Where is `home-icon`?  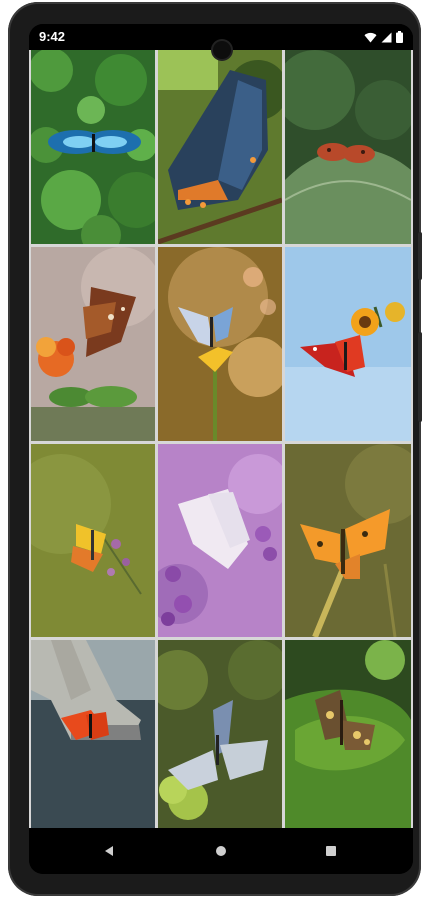
home-icon is located at coordinates (221, 851).